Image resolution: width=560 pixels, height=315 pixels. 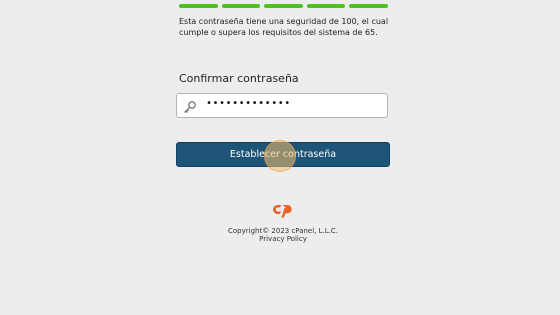 I want to click on confirm-password-field: •••••••••••••, so click(x=282, y=105).